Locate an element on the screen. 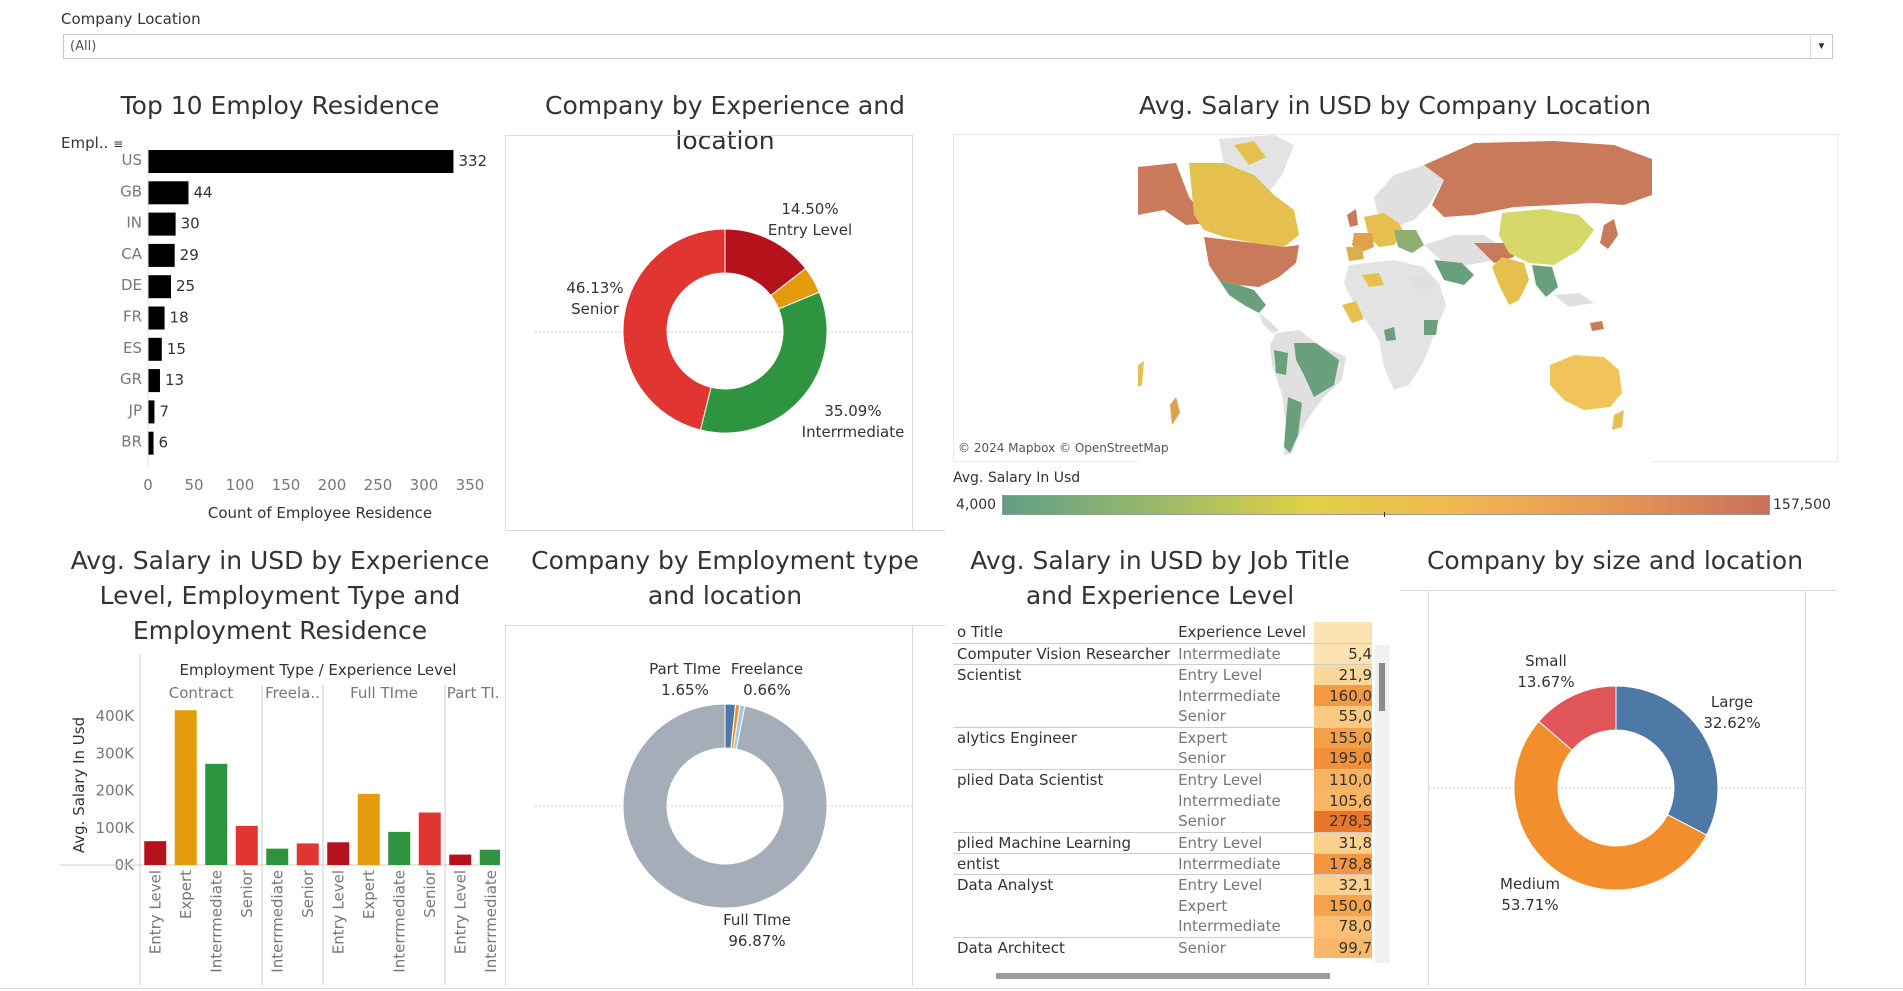  top10-tick-label: 50 is located at coordinates (193, 485).